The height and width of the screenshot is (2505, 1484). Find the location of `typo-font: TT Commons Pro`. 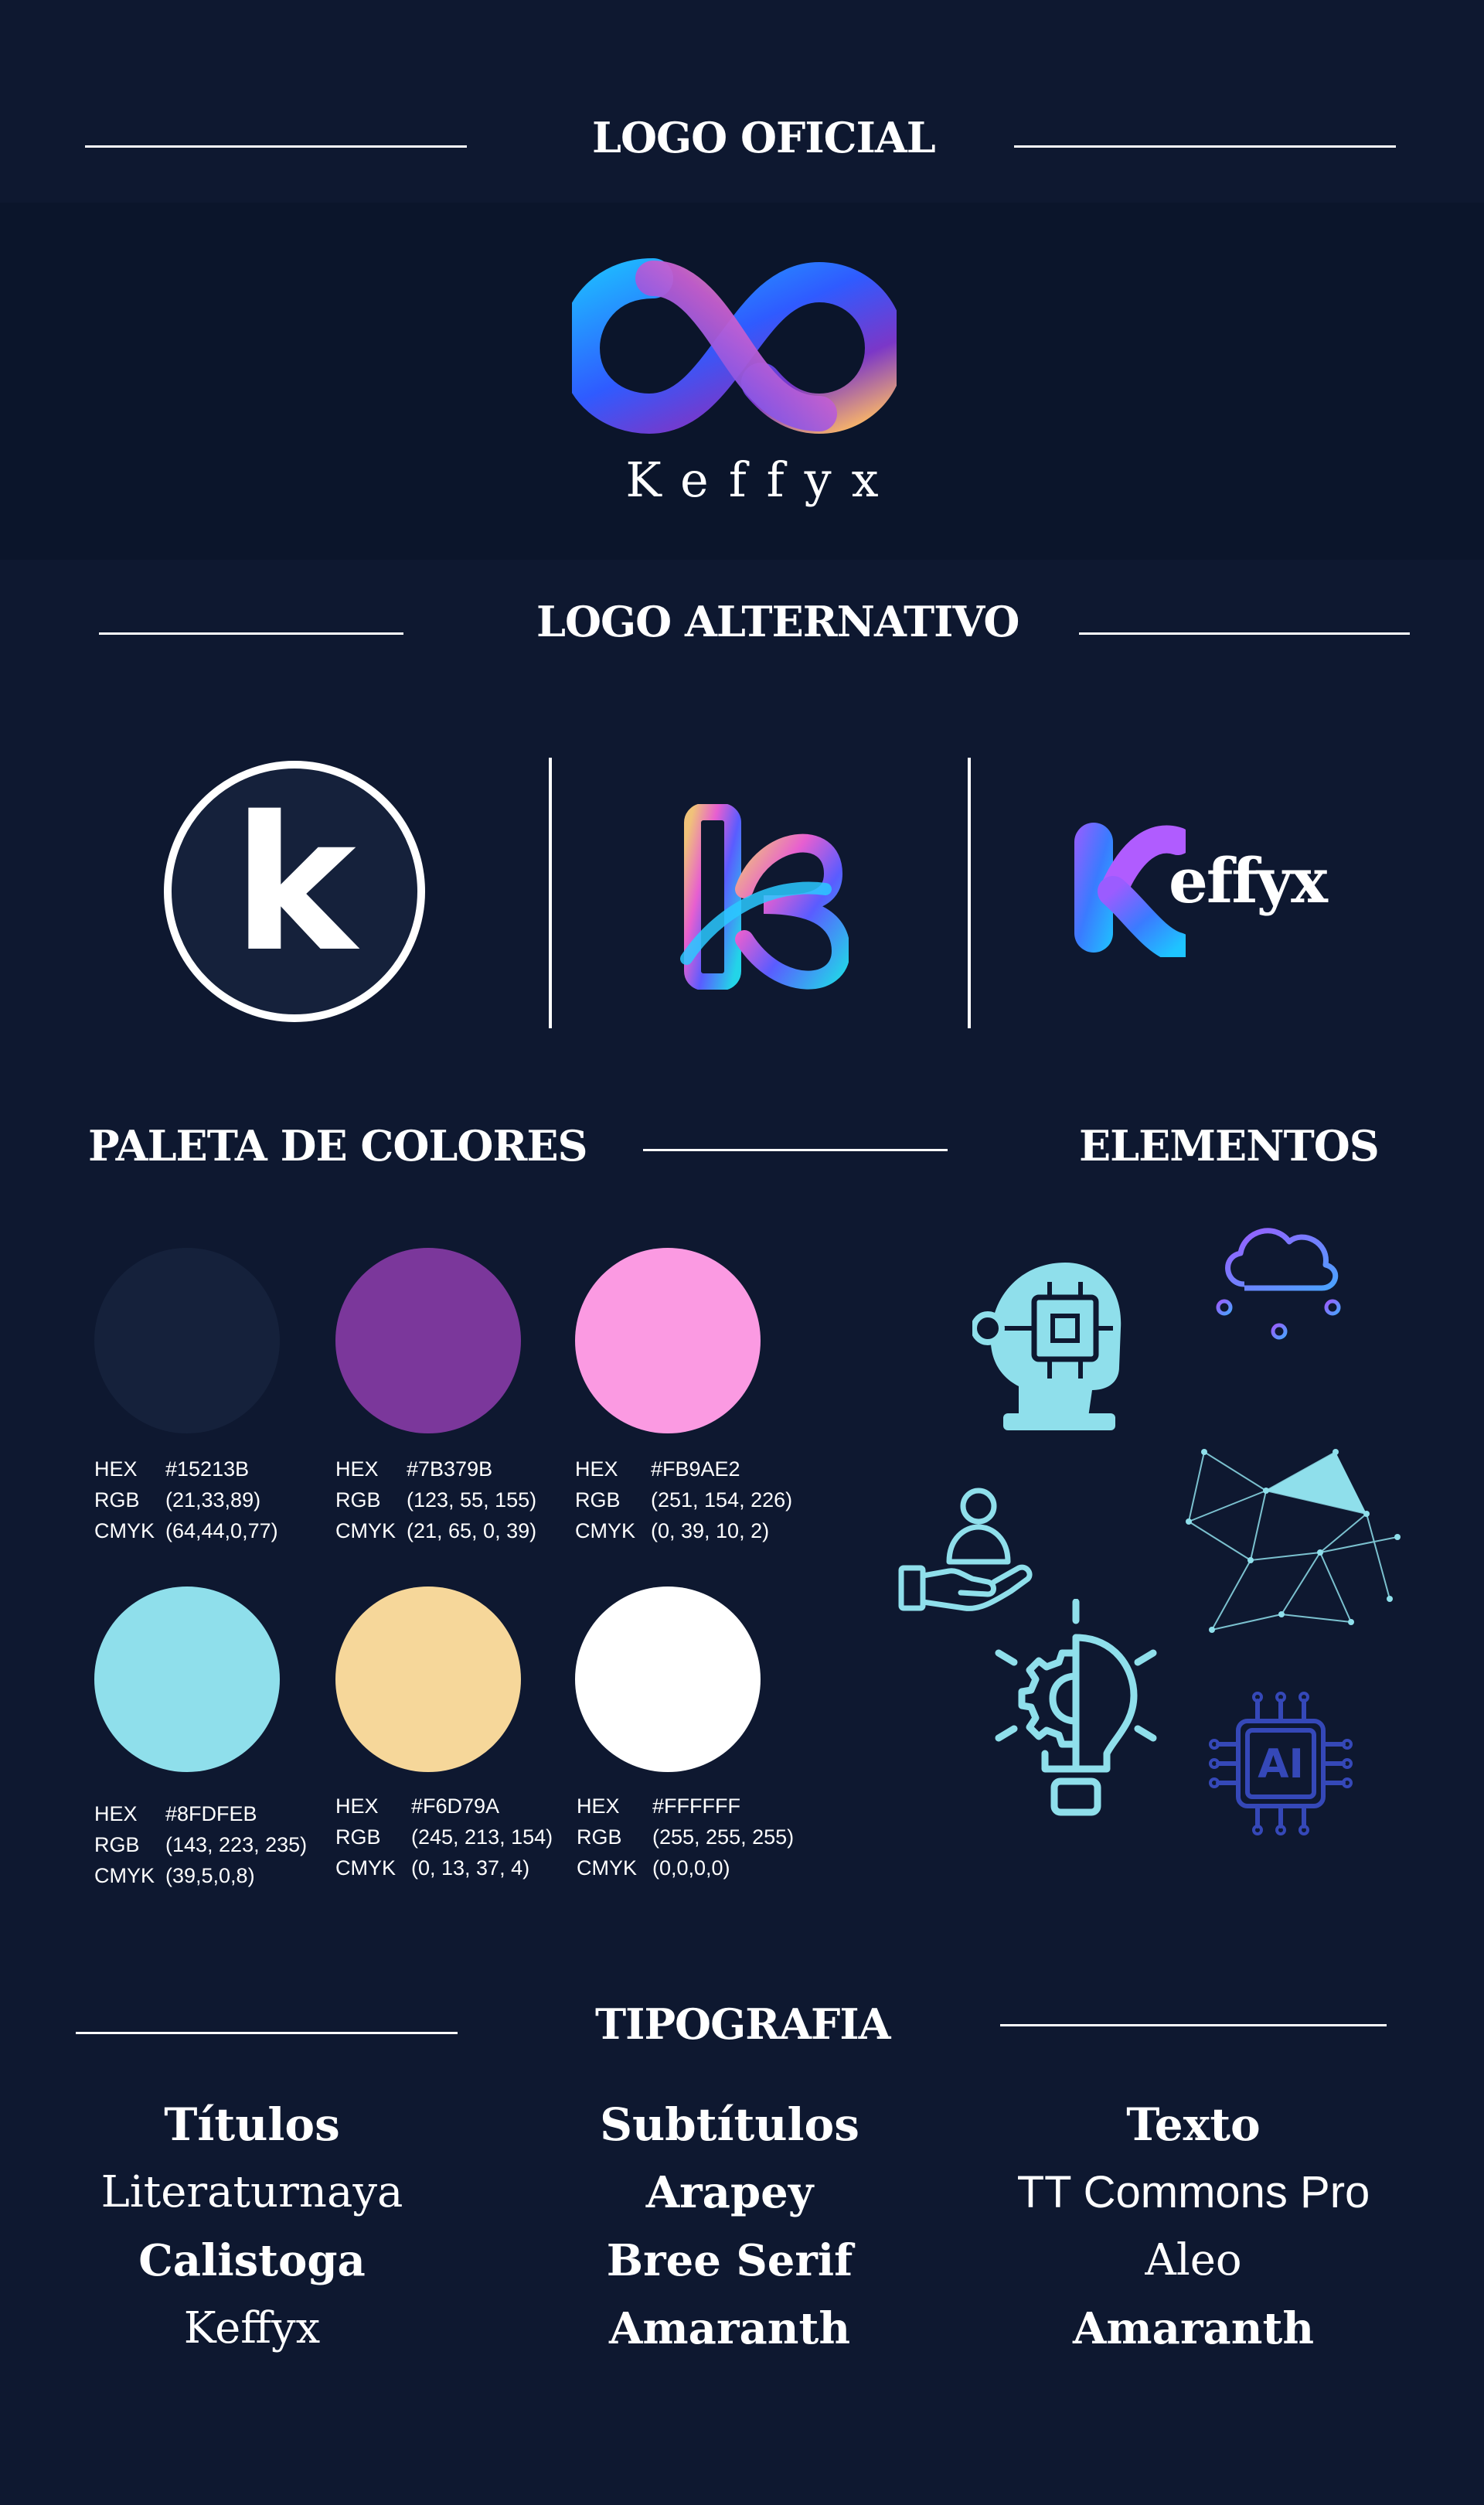

typo-font: TT Commons Pro is located at coordinates (1193, 2192).